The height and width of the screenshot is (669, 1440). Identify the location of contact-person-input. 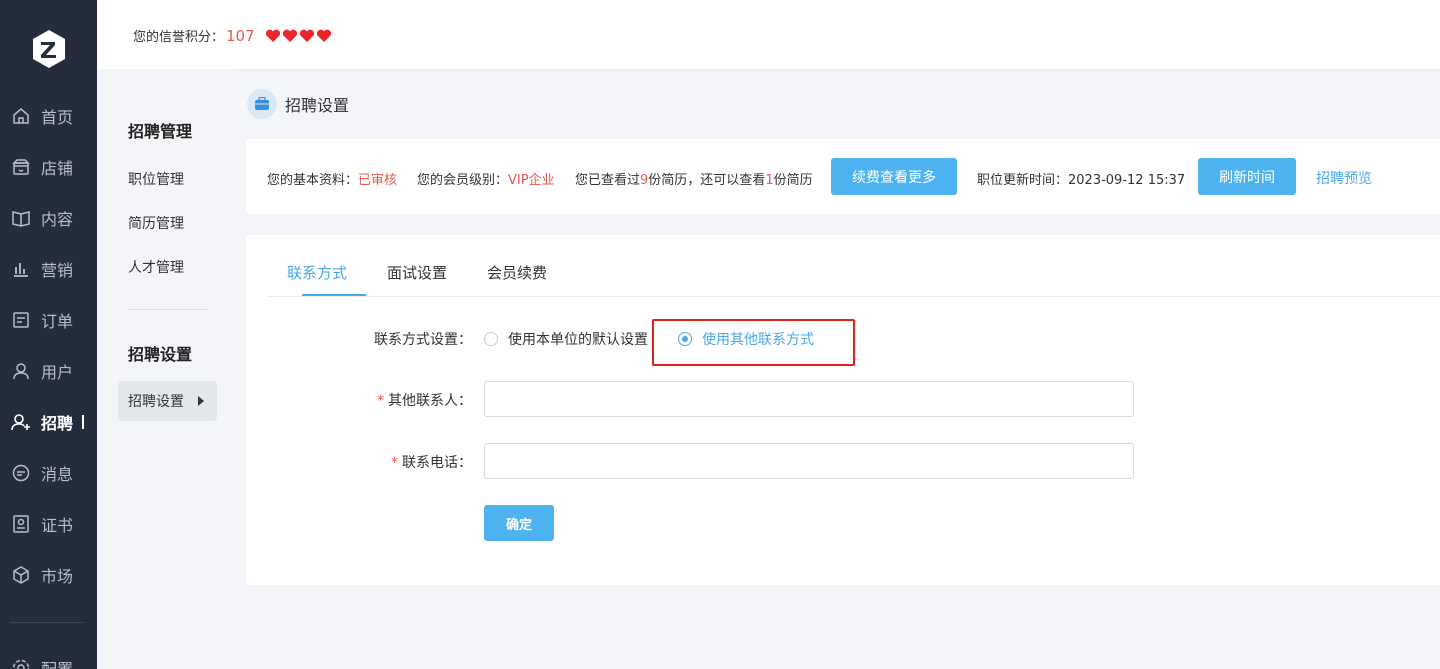
(809, 399).